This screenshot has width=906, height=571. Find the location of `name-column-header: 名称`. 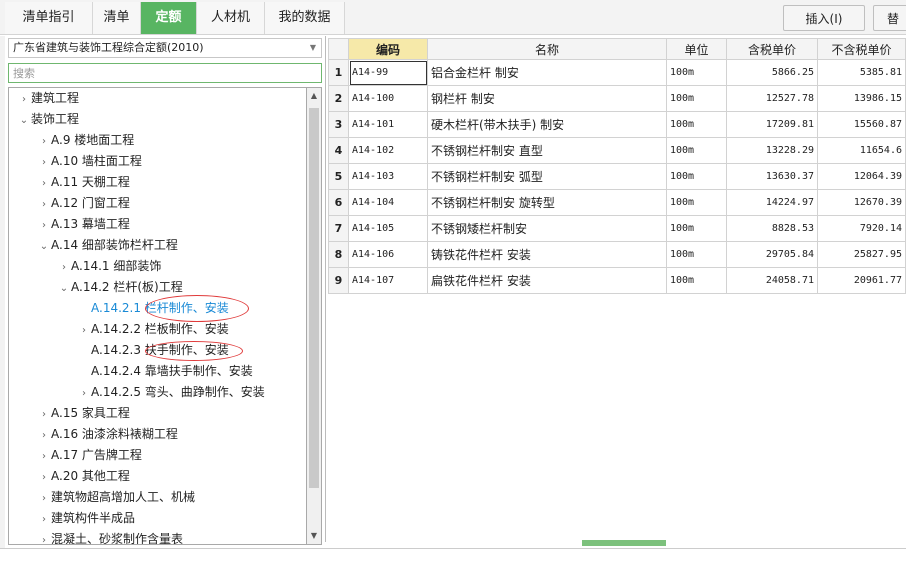

name-column-header: 名称 is located at coordinates (547, 49).